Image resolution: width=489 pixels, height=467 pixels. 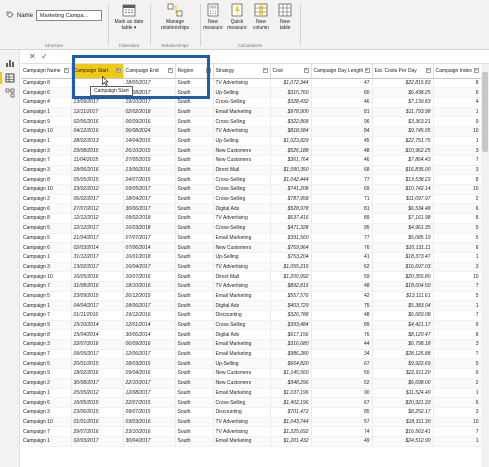 I want to click on table-cell: $328,432, so click(x=291, y=102).